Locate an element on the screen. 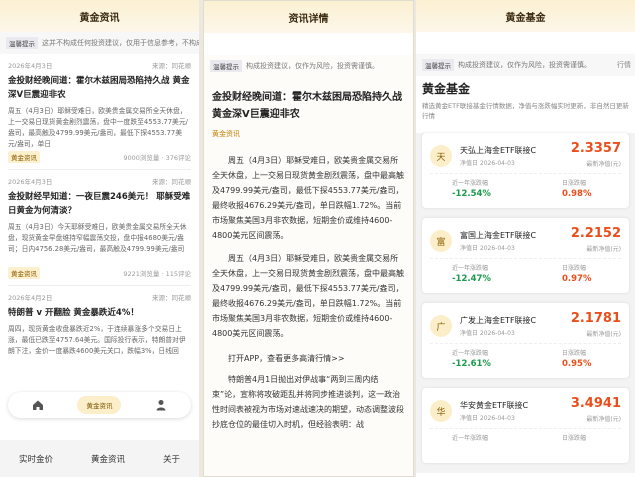 This screenshot has height=477, width=635. user-icon is located at coordinates (161, 405).